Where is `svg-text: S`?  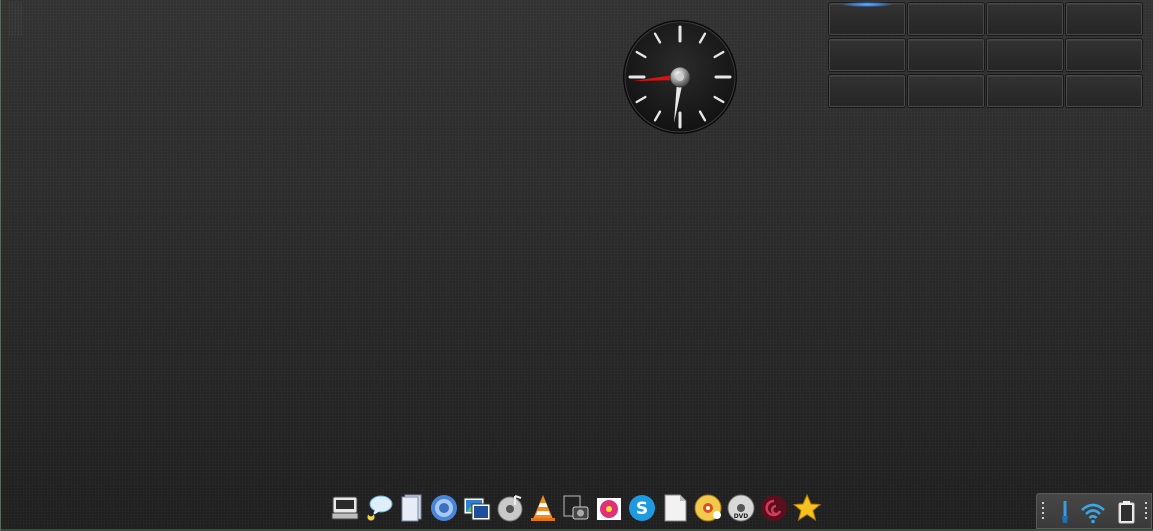
svg-text: S is located at coordinates (642, 509).